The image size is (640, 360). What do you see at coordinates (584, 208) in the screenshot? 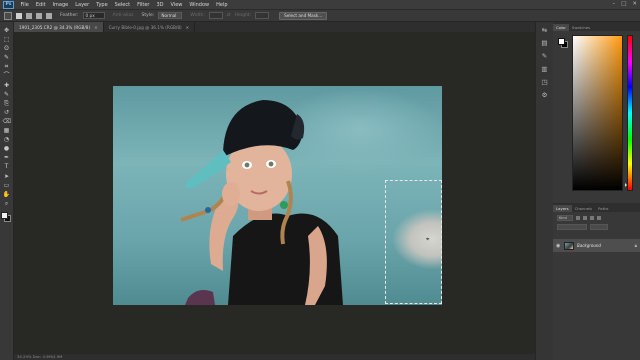
I see `tab-channels: Channels` at bounding box center [584, 208].